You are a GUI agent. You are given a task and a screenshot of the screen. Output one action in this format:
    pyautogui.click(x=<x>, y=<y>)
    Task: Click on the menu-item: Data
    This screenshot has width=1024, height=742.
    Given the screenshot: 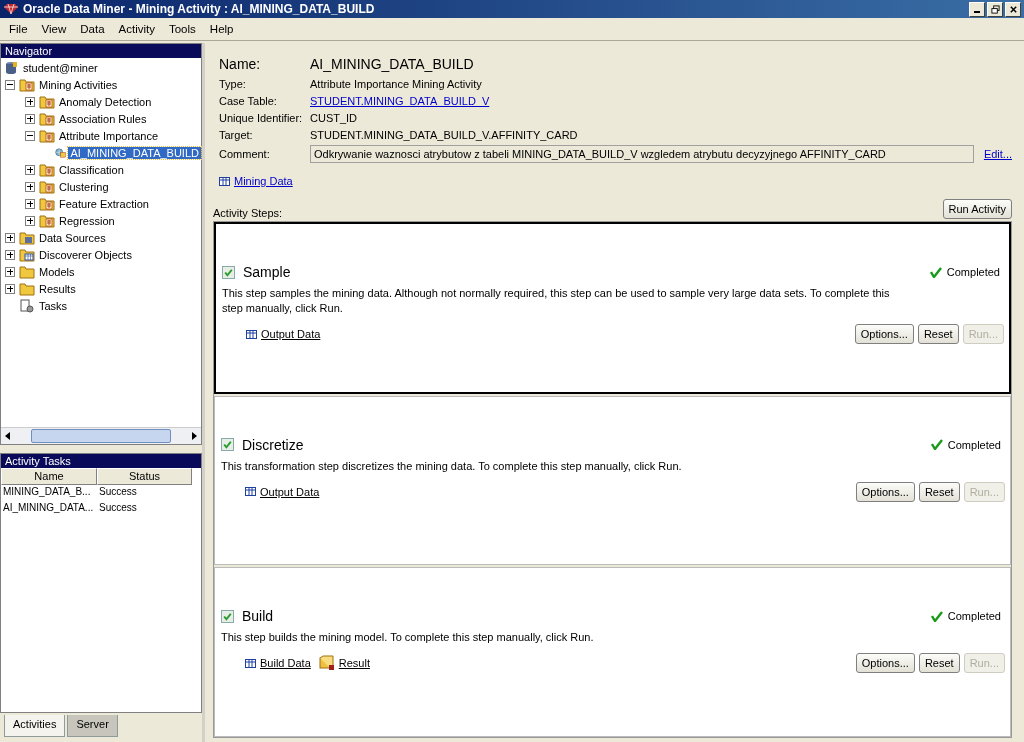 What is the action you would take?
    pyautogui.click(x=92, y=29)
    